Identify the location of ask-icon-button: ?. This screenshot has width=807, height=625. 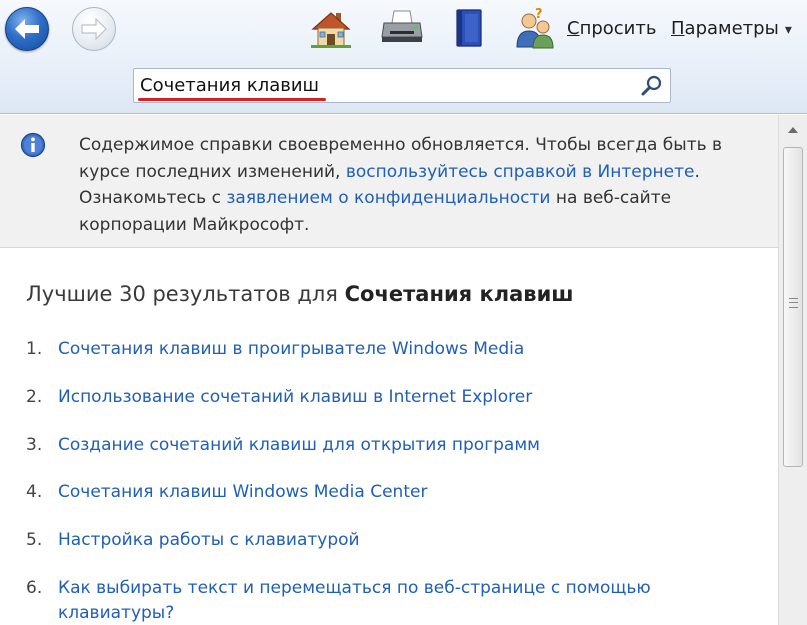
(535, 28).